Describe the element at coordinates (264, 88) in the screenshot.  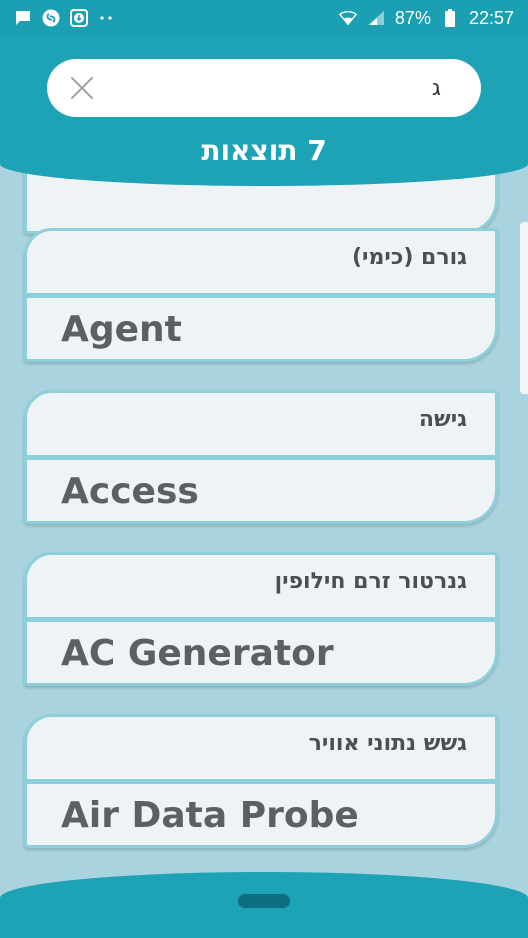
I see `search-input: ג` at that location.